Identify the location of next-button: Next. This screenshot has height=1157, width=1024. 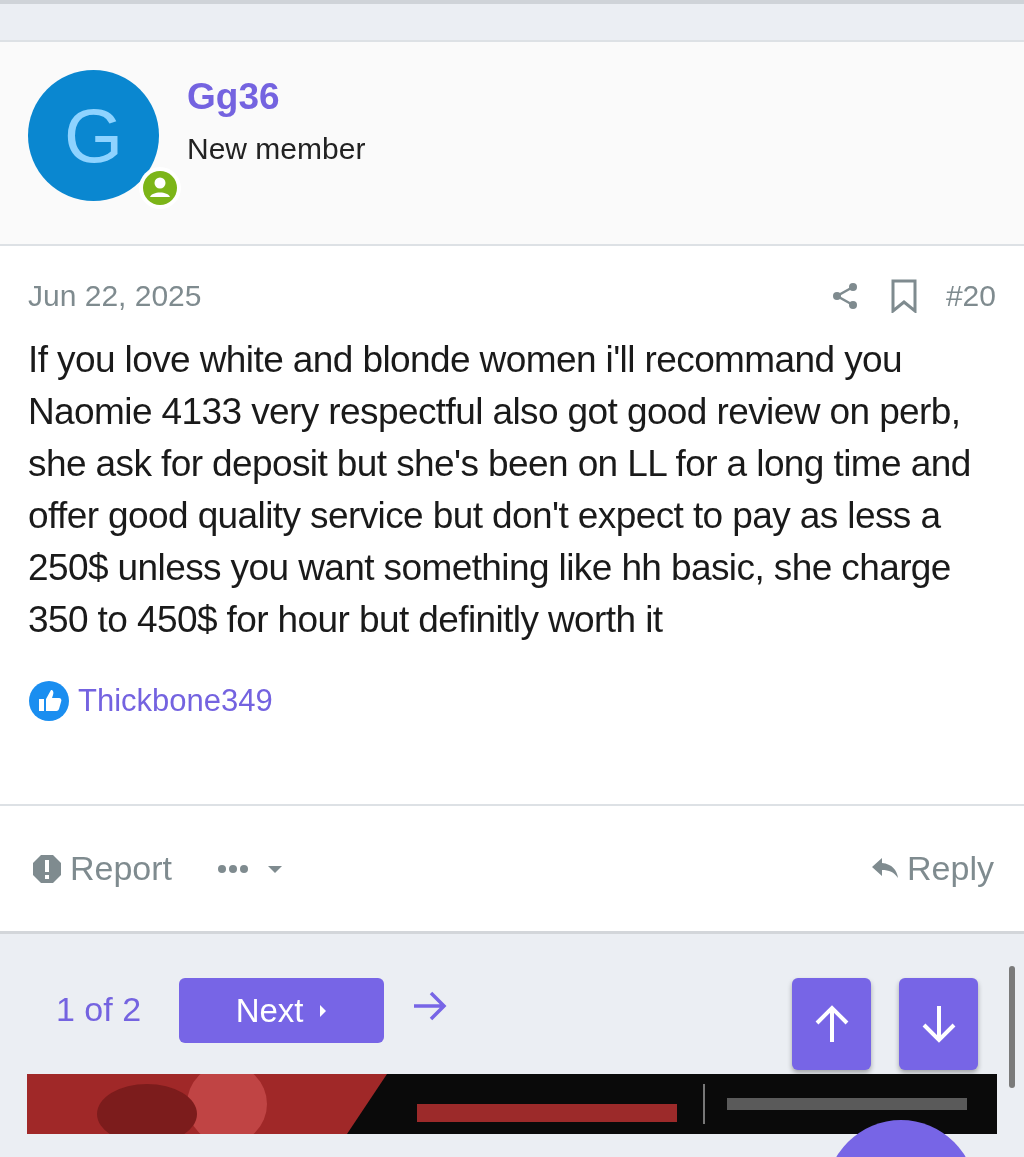
(282, 1010).